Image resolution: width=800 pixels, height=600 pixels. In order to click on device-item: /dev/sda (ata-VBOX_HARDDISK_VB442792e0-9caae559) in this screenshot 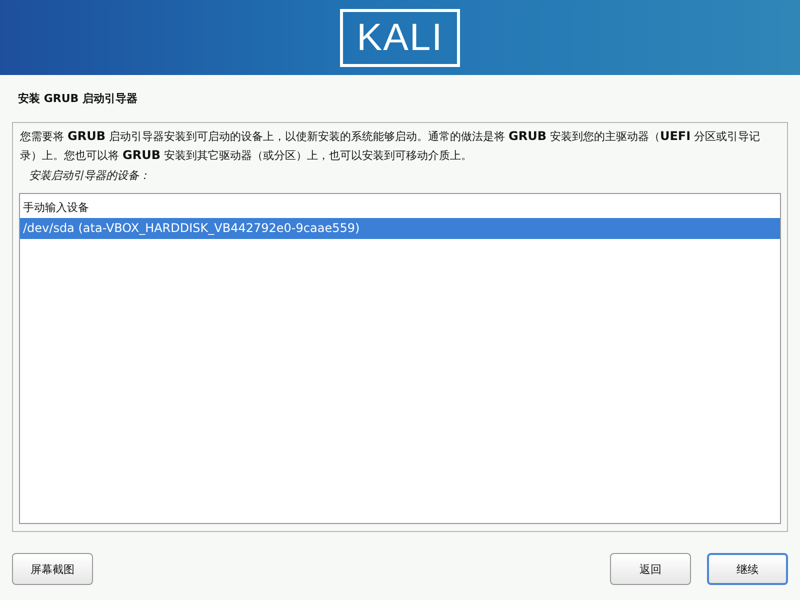, I will do `click(400, 228)`.